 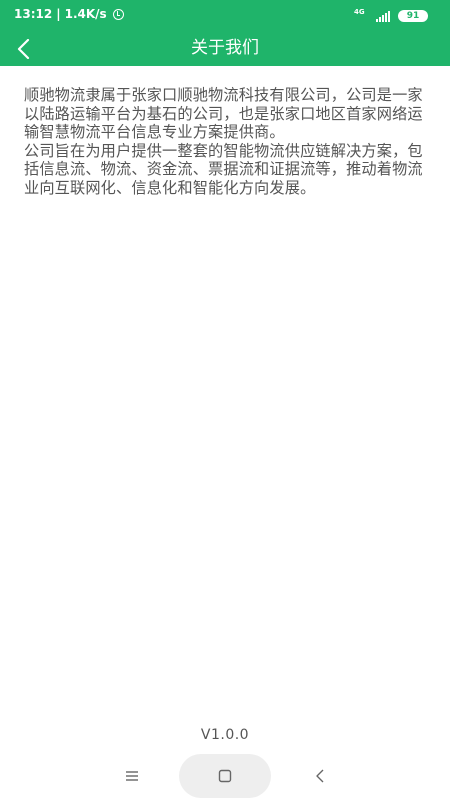 I want to click on nav-back-button, so click(x=320, y=776).